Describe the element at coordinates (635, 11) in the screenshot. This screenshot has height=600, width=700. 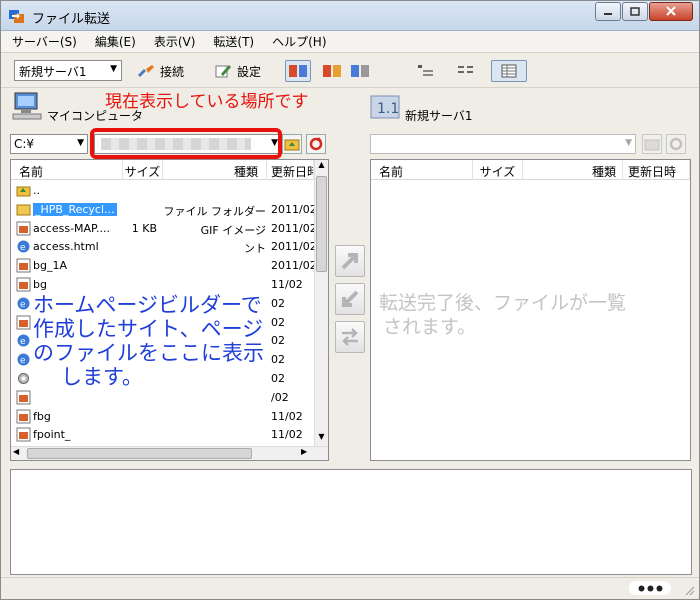
I see `maximize-button` at that location.